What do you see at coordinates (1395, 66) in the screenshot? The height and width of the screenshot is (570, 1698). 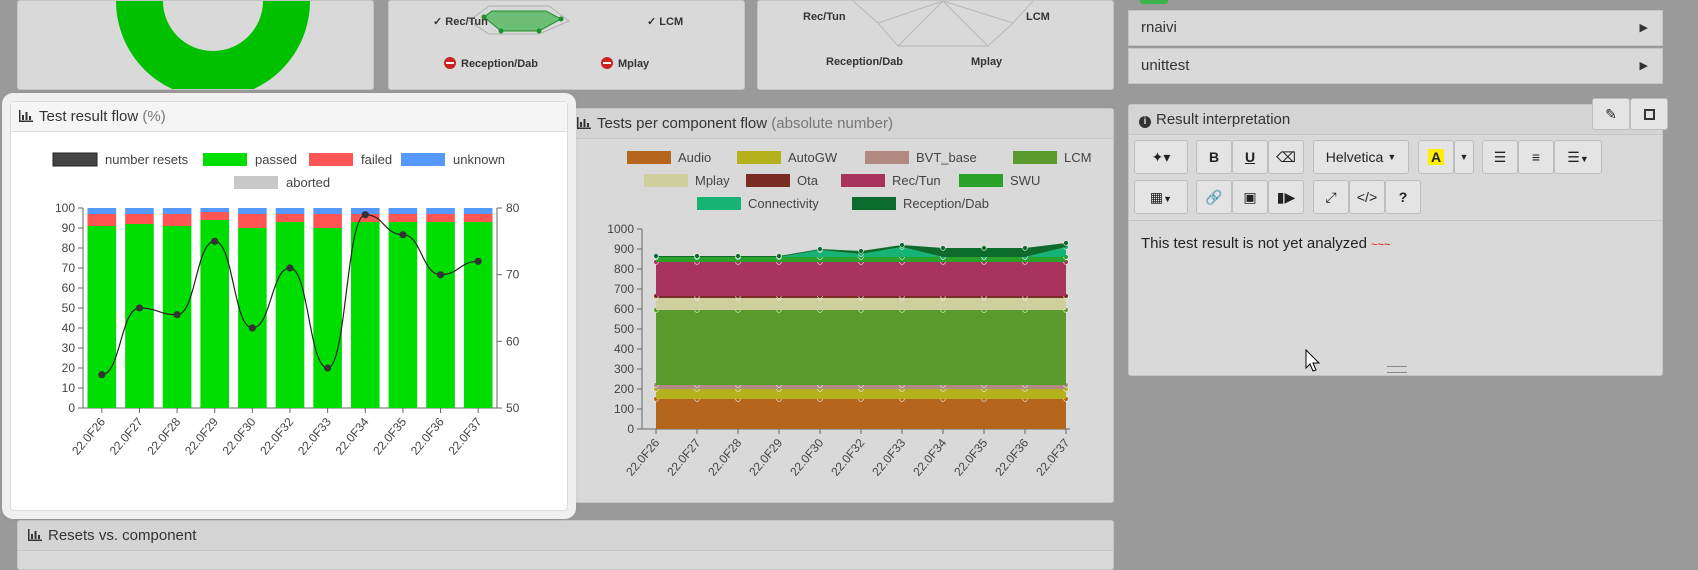 I see `accordion-item-unittest: unittest ▶` at bounding box center [1395, 66].